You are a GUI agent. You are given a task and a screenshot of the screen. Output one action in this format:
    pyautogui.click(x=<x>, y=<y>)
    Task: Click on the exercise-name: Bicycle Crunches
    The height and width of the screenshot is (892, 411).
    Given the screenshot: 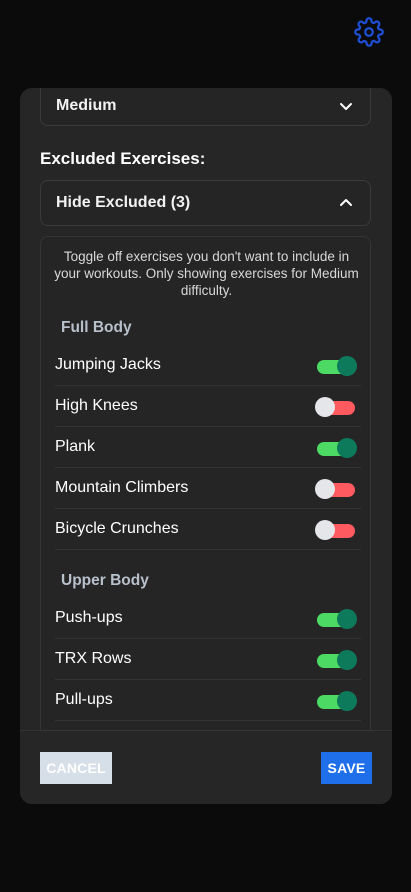 What is the action you would take?
    pyautogui.click(x=117, y=528)
    